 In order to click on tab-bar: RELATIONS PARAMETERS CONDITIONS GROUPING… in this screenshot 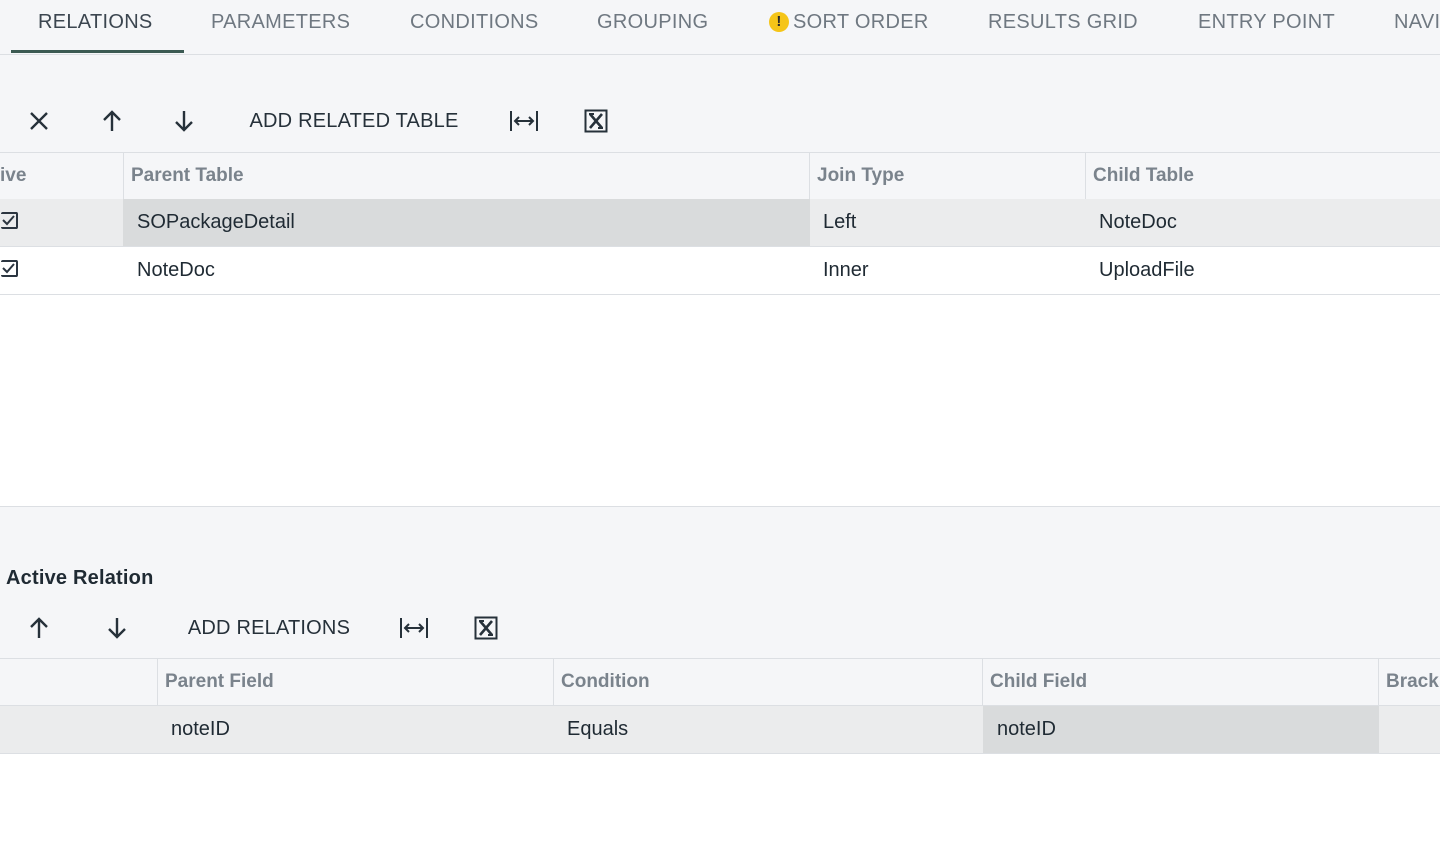, I will do `click(720, 27)`.